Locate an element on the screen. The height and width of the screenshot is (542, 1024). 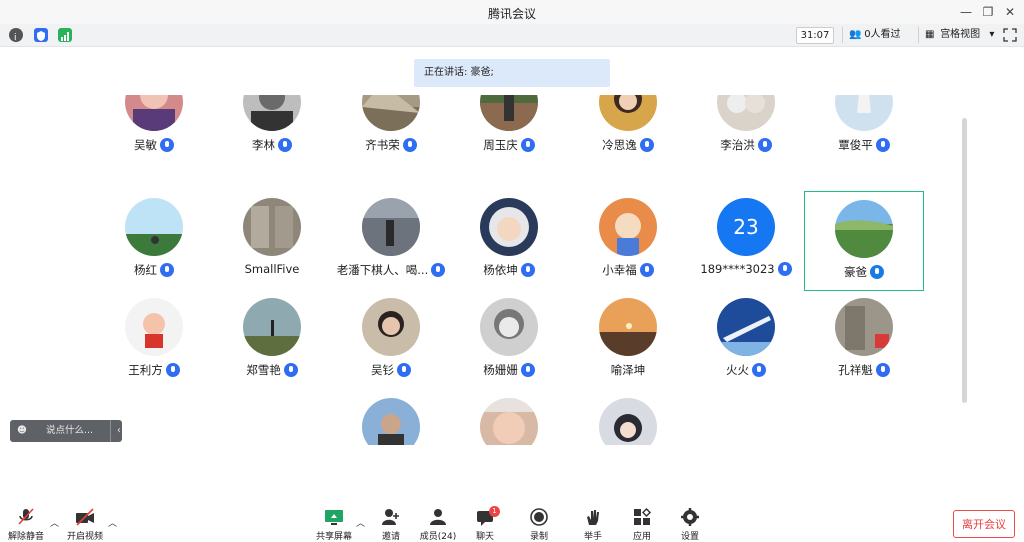
participant-tile: 齐书荣 is located at coordinates (391, 129).